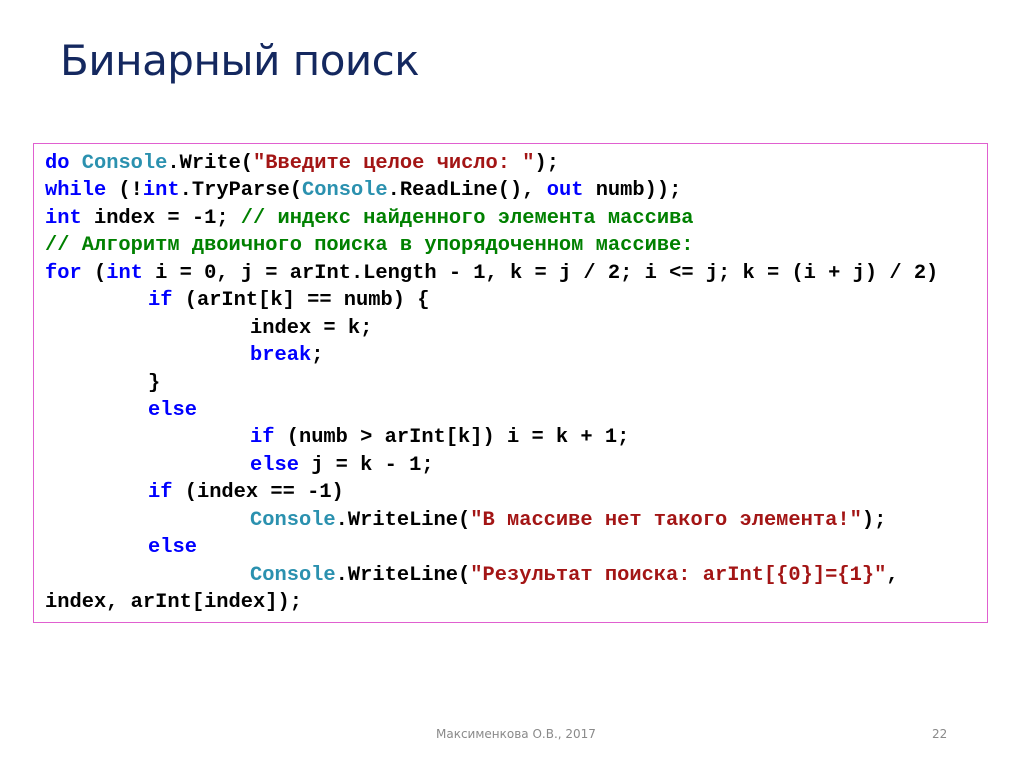 The image size is (1024, 767). Describe the element at coordinates (161, 218) in the screenshot. I see `code-text: index = -1;` at that location.